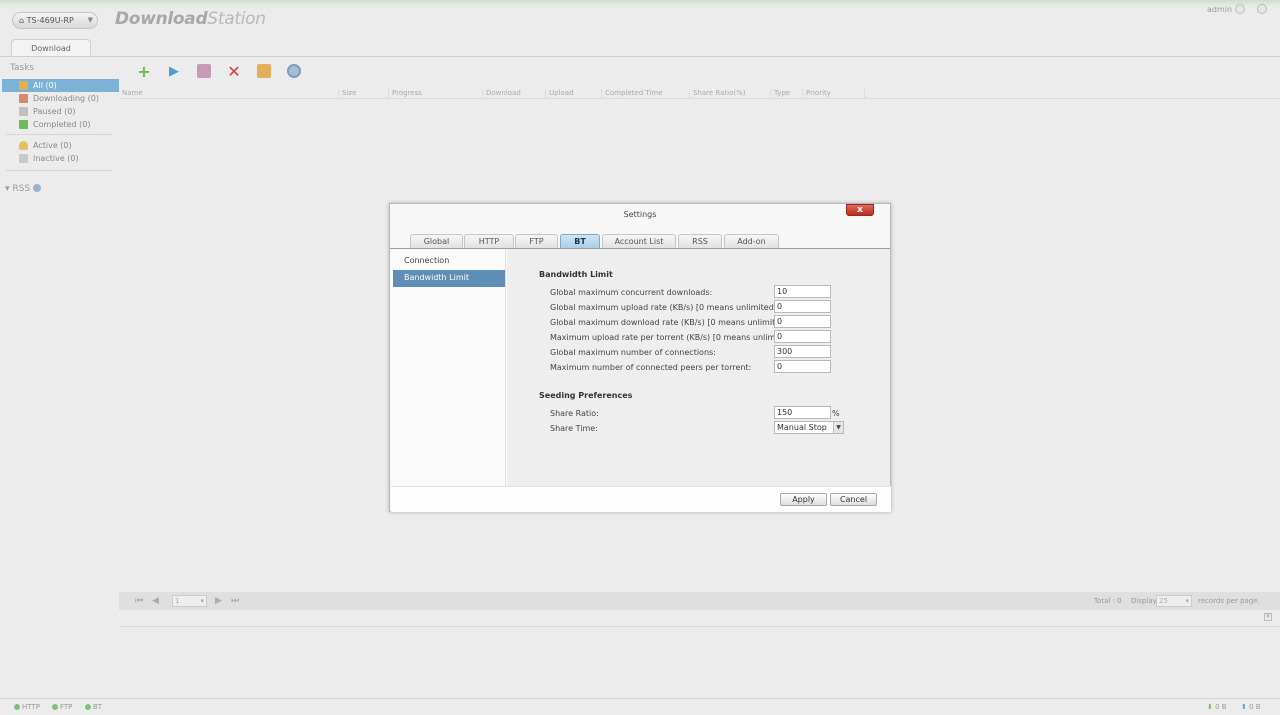  I want to click on active-bulb-icon, so click(23, 145).